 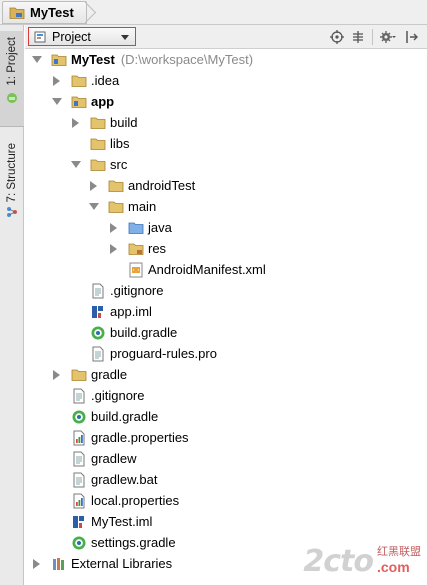 I want to click on tree-item: proguard-rules.pro, so click(x=144, y=353).